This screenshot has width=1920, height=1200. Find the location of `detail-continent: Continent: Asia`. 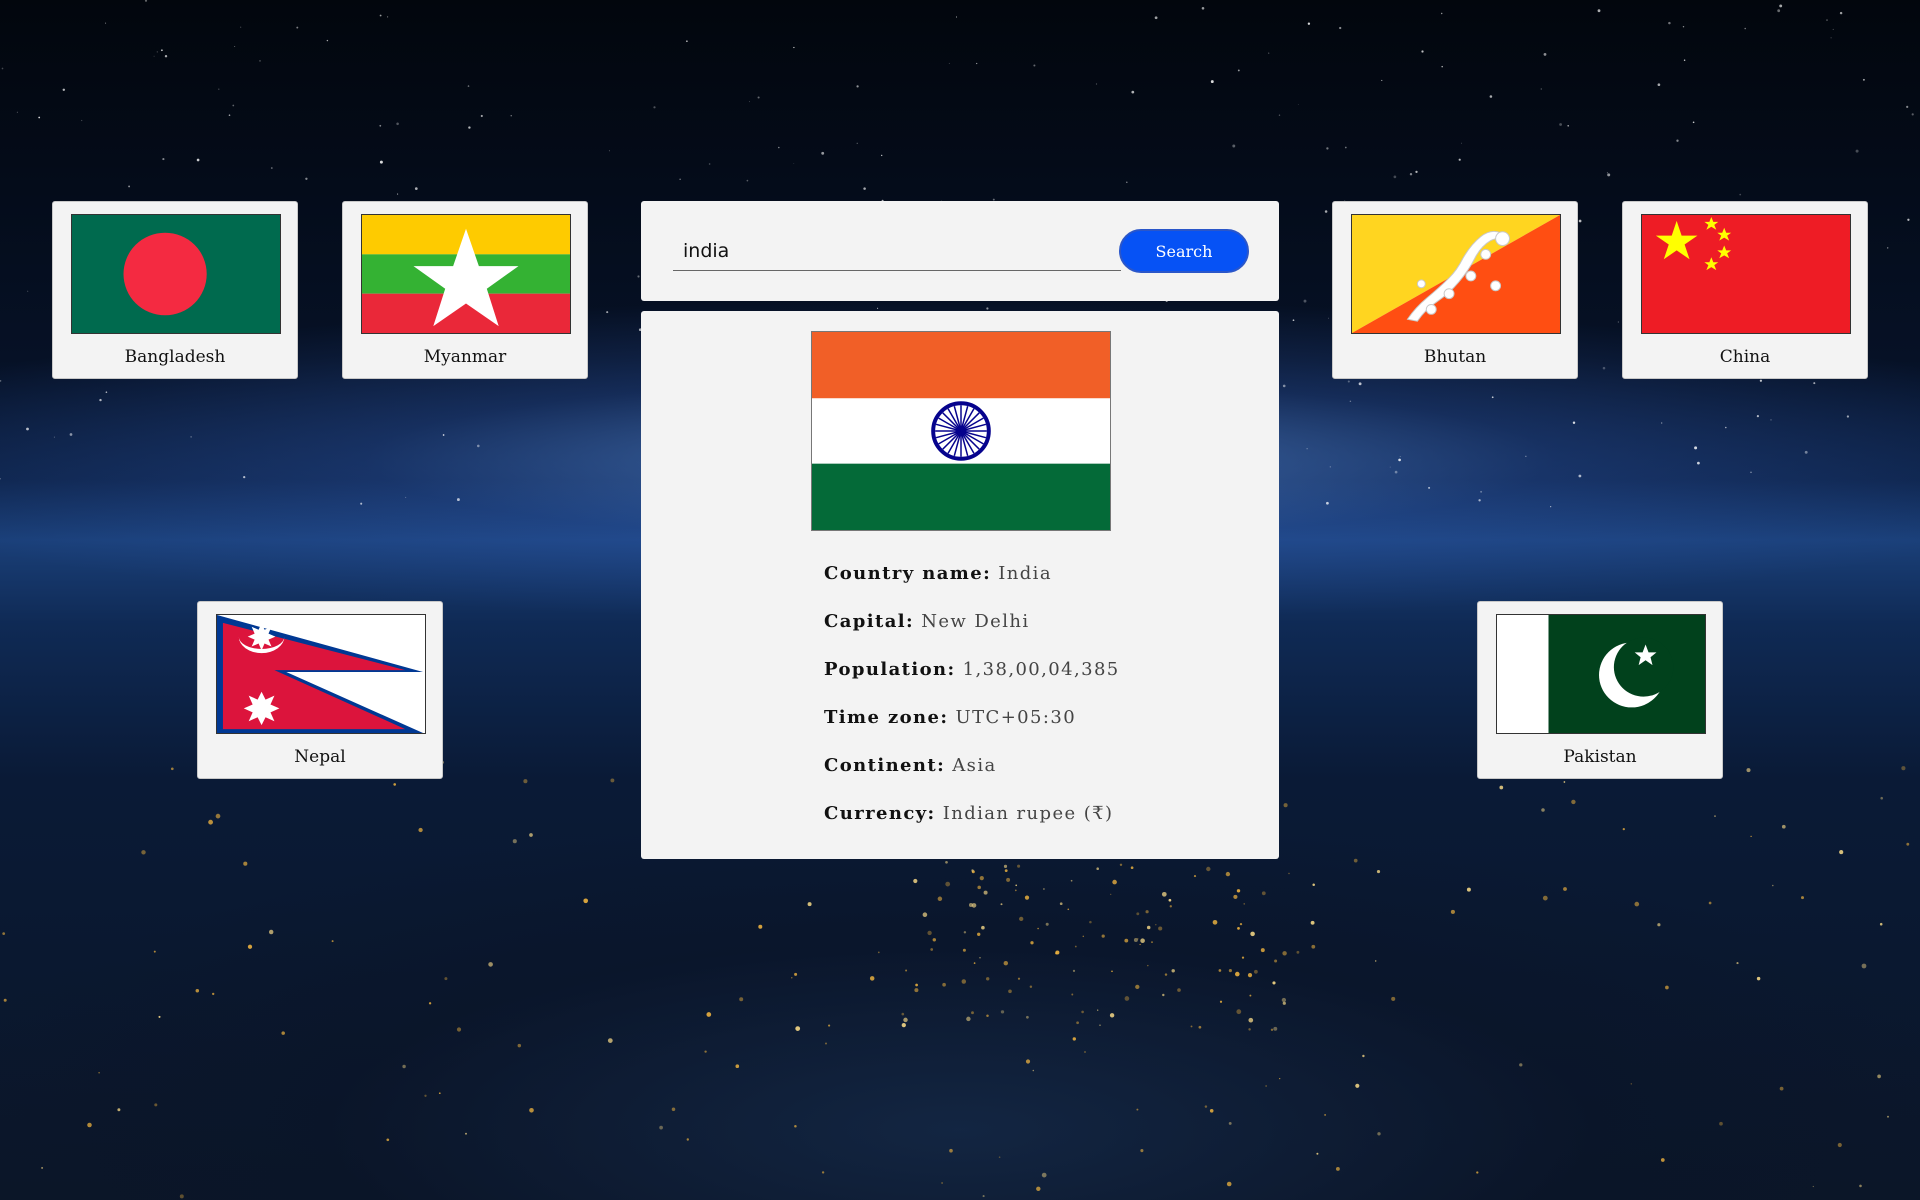

detail-continent: Continent: Asia is located at coordinates (910, 765).